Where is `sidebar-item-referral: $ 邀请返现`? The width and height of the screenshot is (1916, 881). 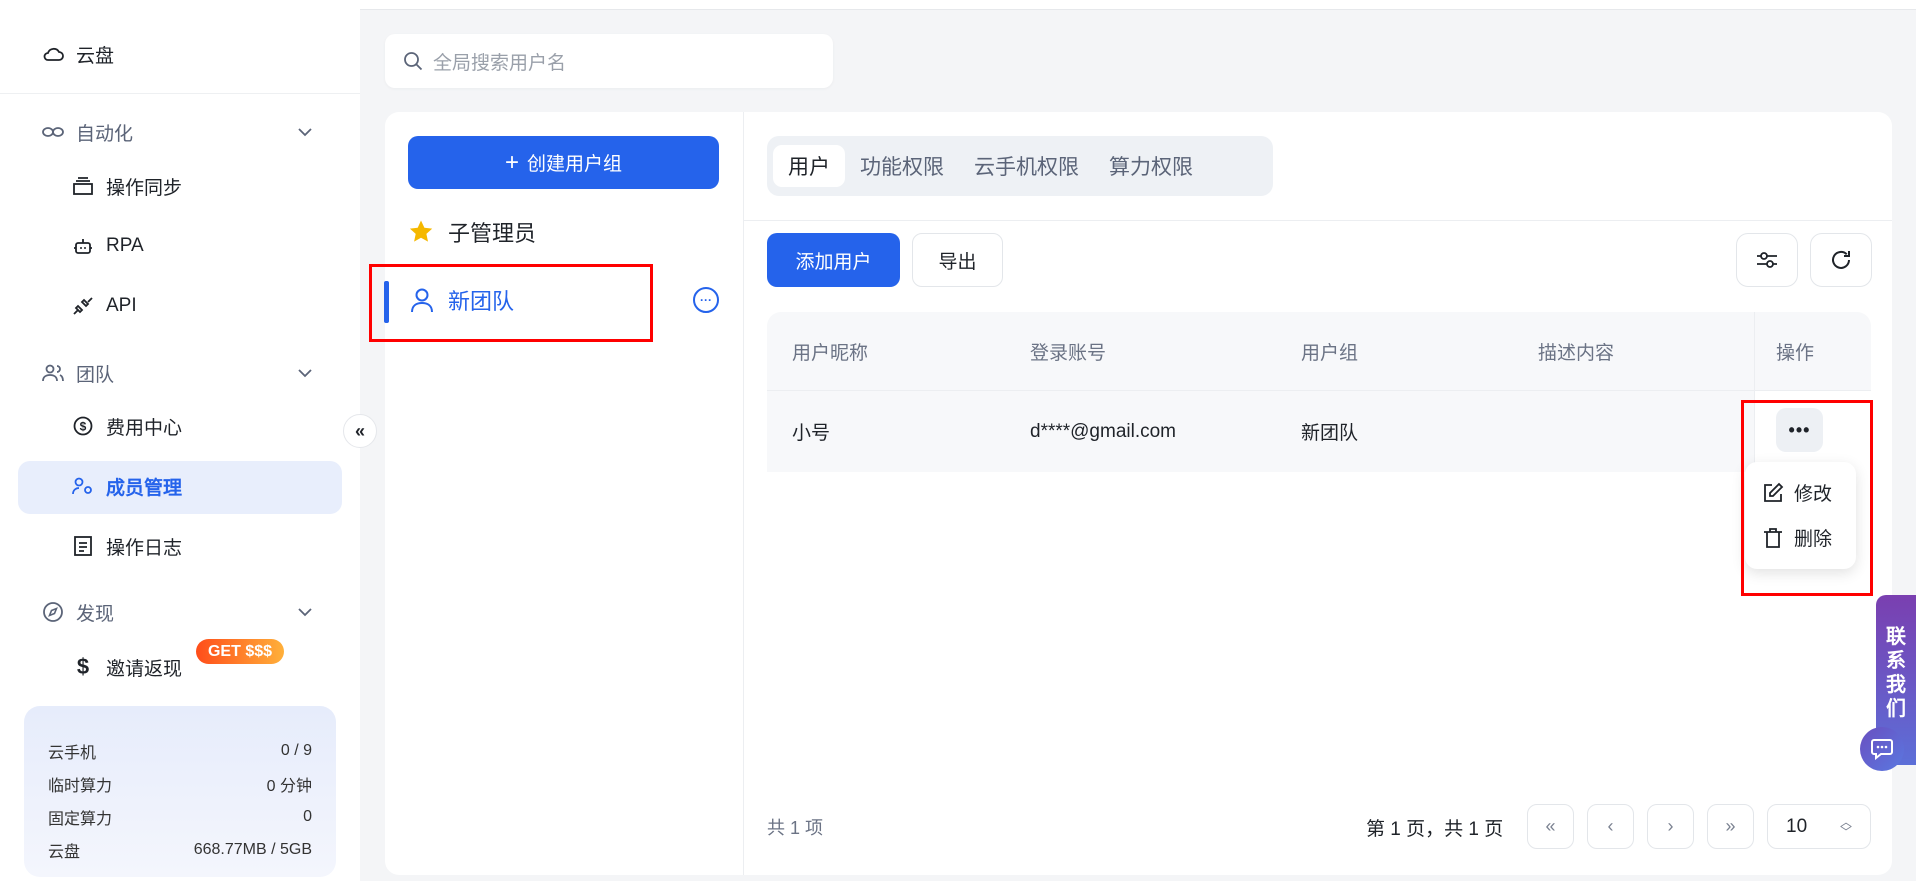
sidebar-item-referral: $ 邀请返现 is located at coordinates (127, 667).